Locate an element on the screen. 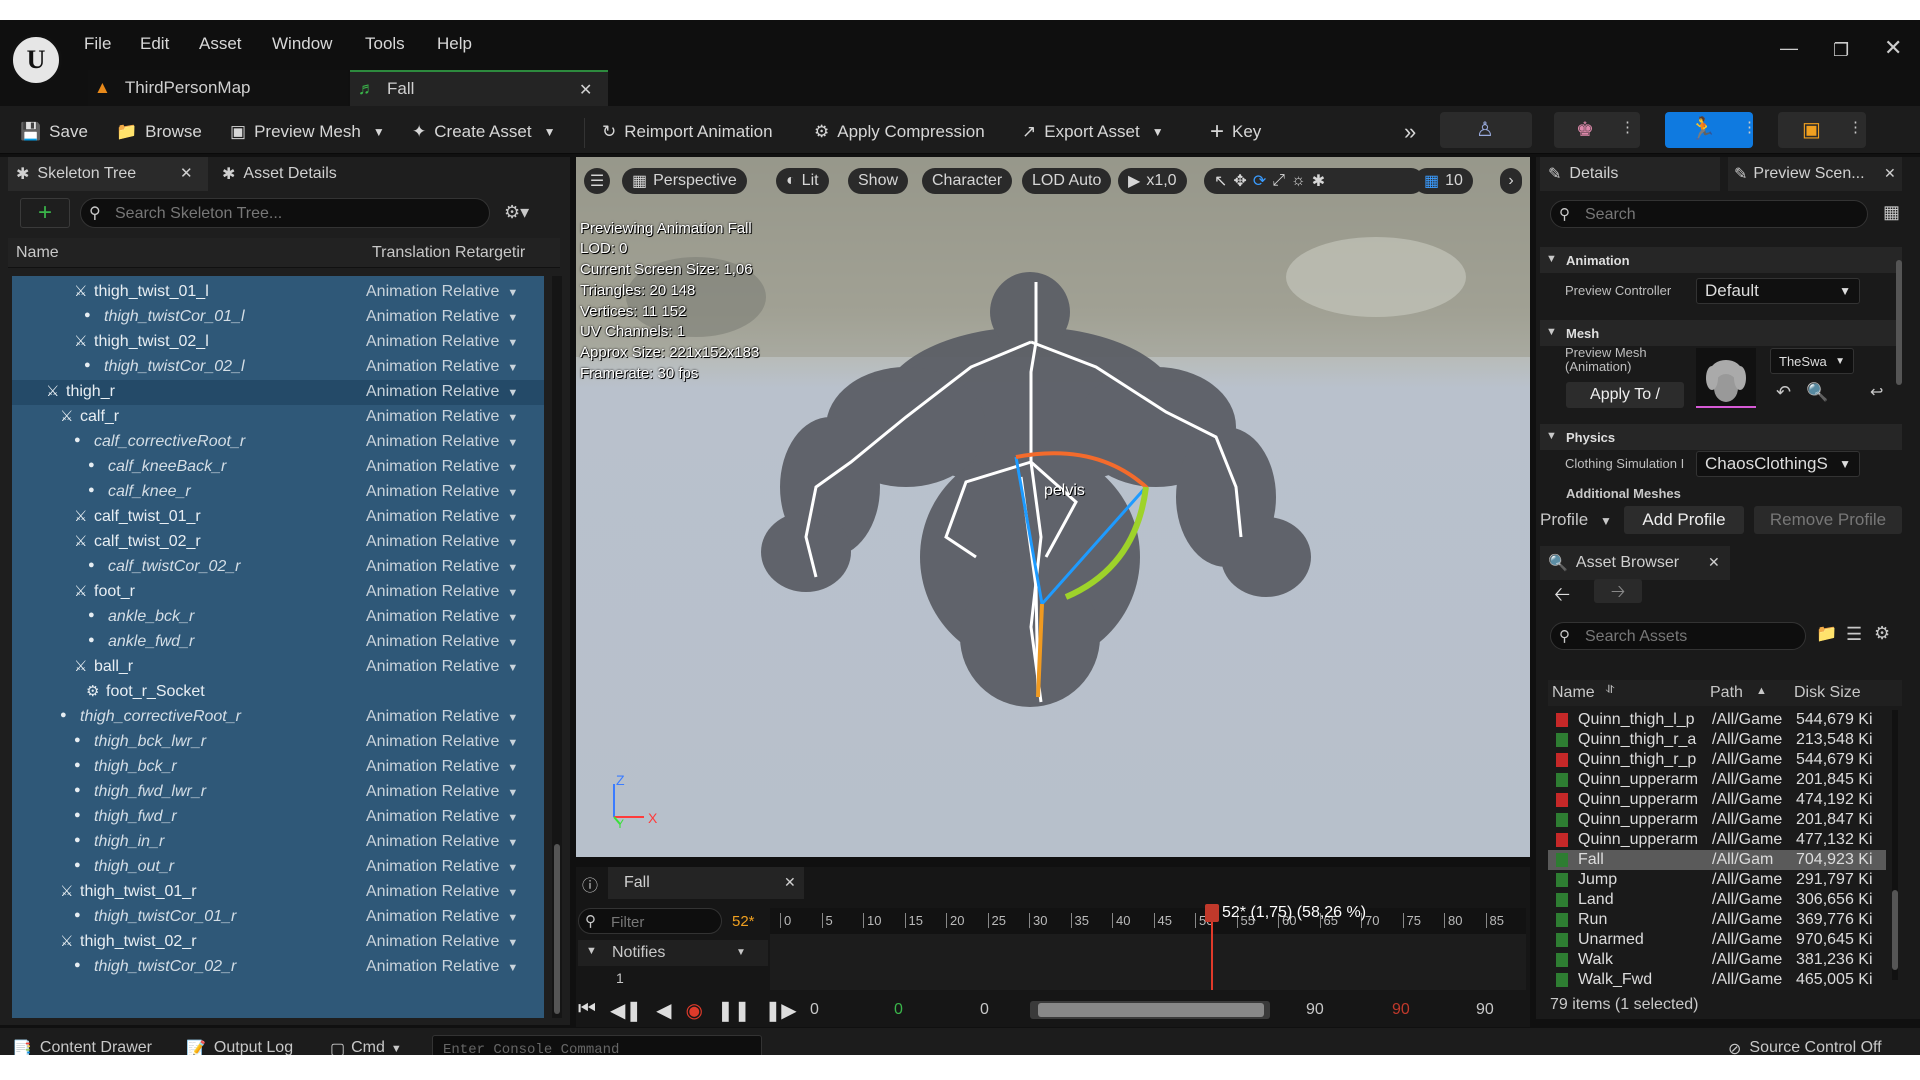  mesh-mode-button: ♚ ⋮ is located at coordinates (1597, 130).